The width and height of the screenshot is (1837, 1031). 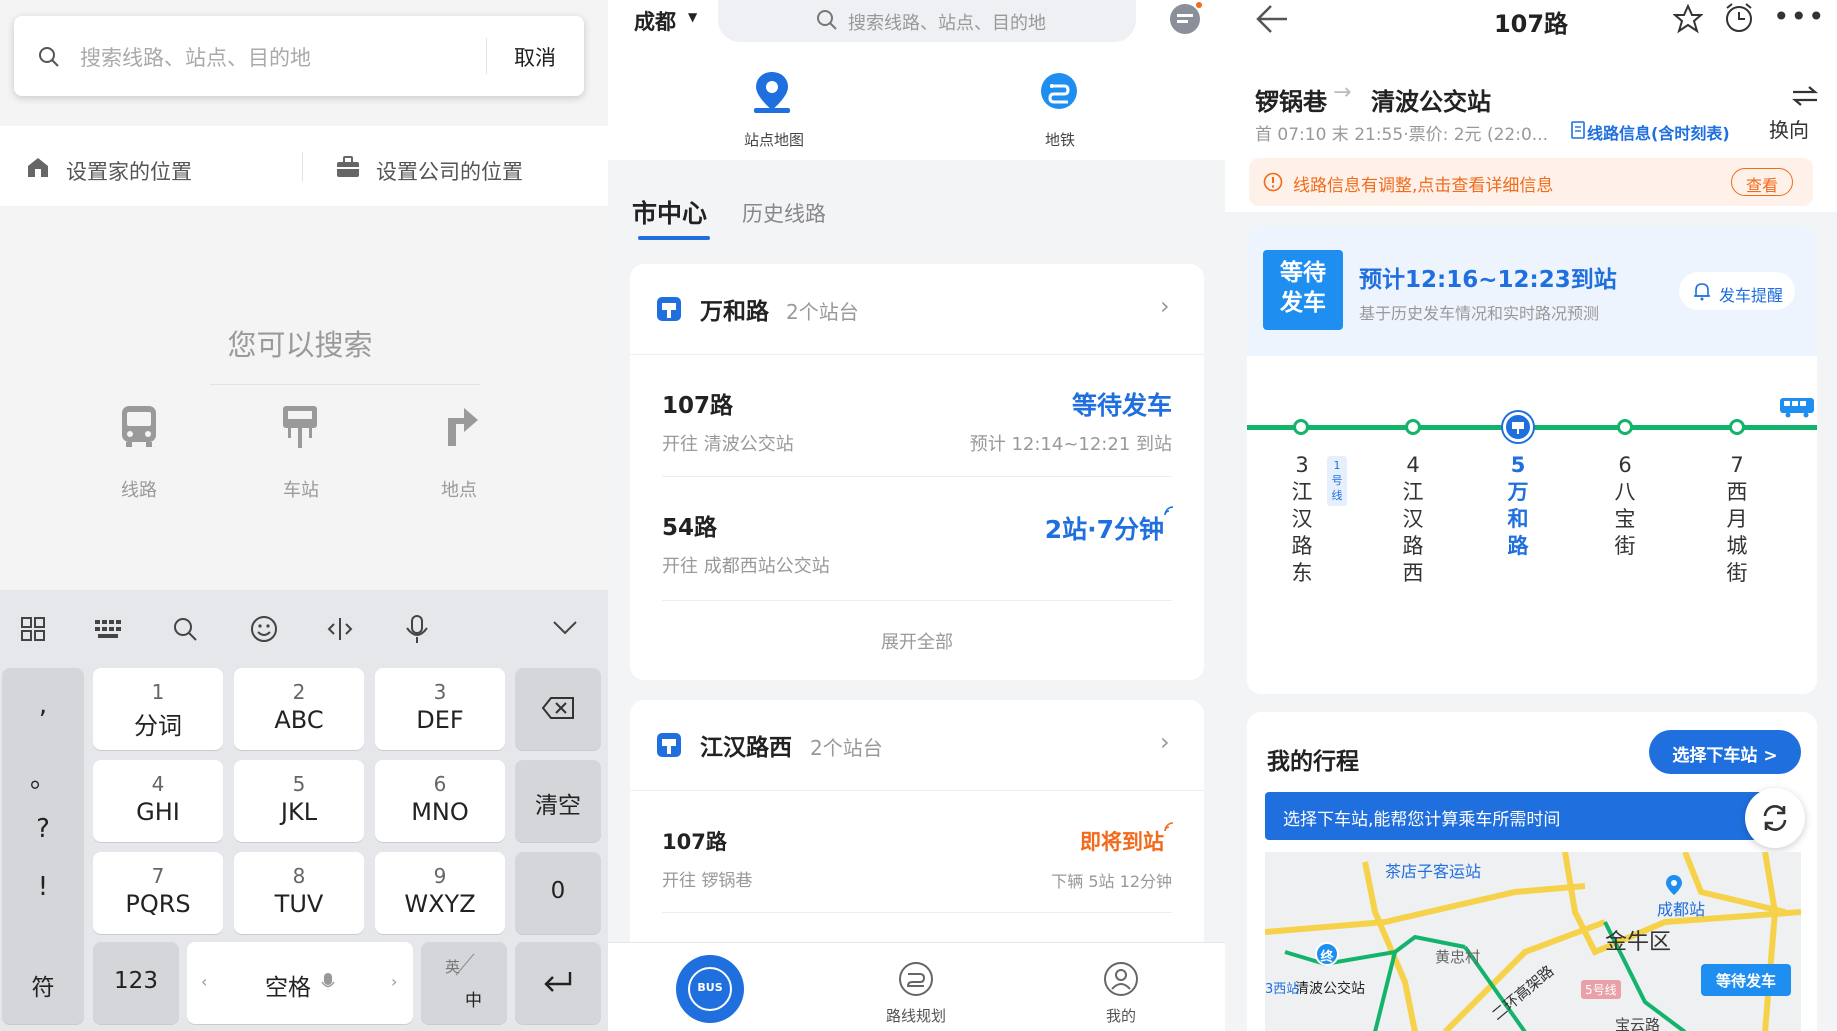 What do you see at coordinates (1674, 885) in the screenshot?
I see `location-pin-icon` at bounding box center [1674, 885].